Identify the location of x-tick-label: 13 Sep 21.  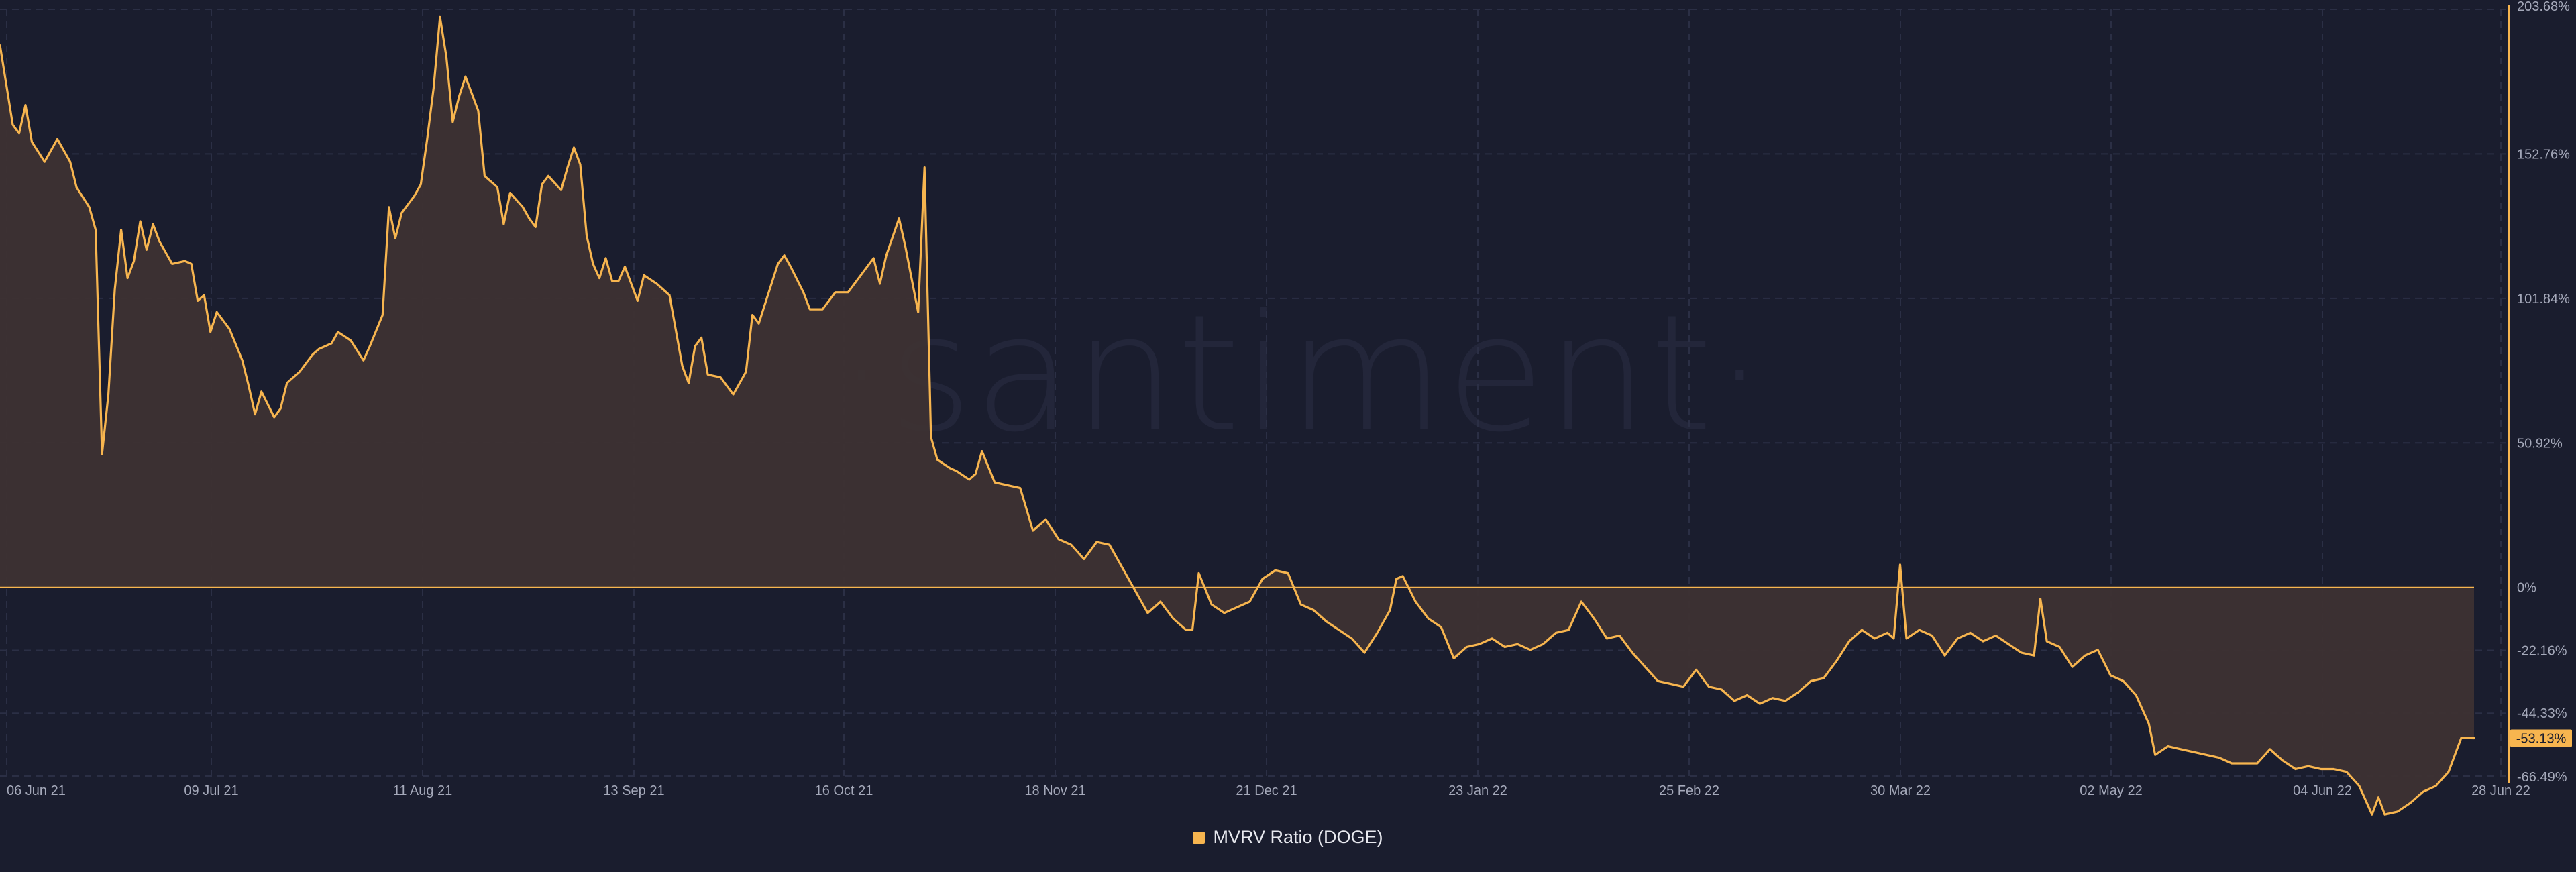
(633, 790).